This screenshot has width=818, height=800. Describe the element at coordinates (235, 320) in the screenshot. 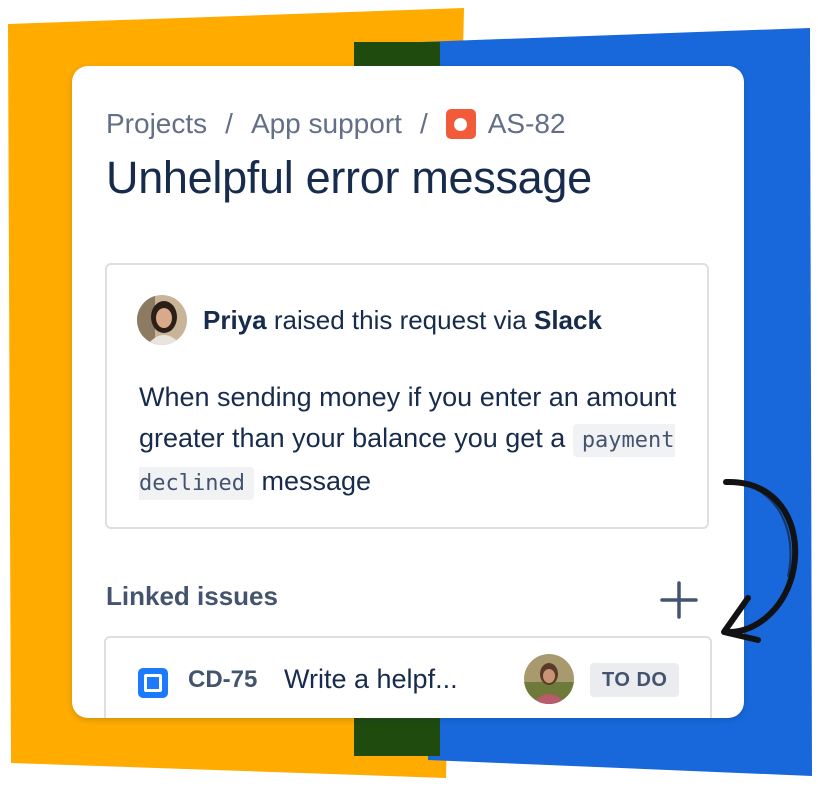

I see `requester-name: Priya` at that location.